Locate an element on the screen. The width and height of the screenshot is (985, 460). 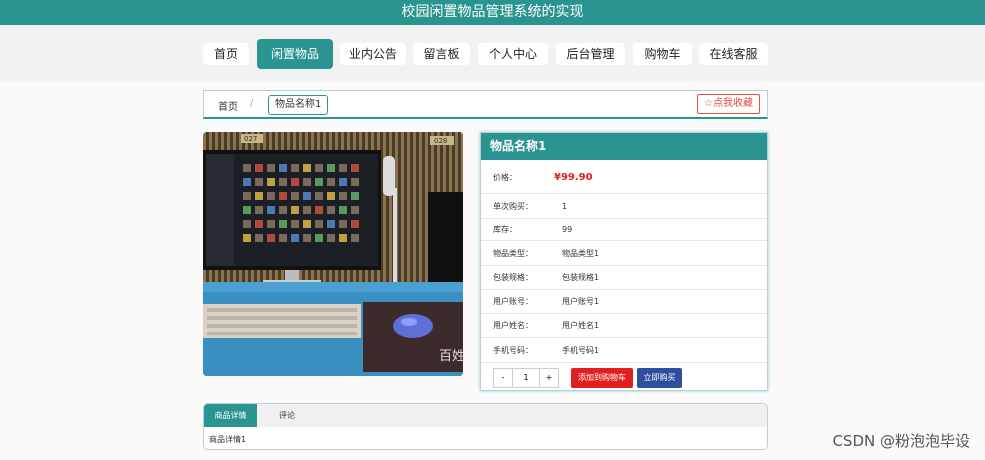
phone-label: 手机号码： is located at coordinates (513, 350).